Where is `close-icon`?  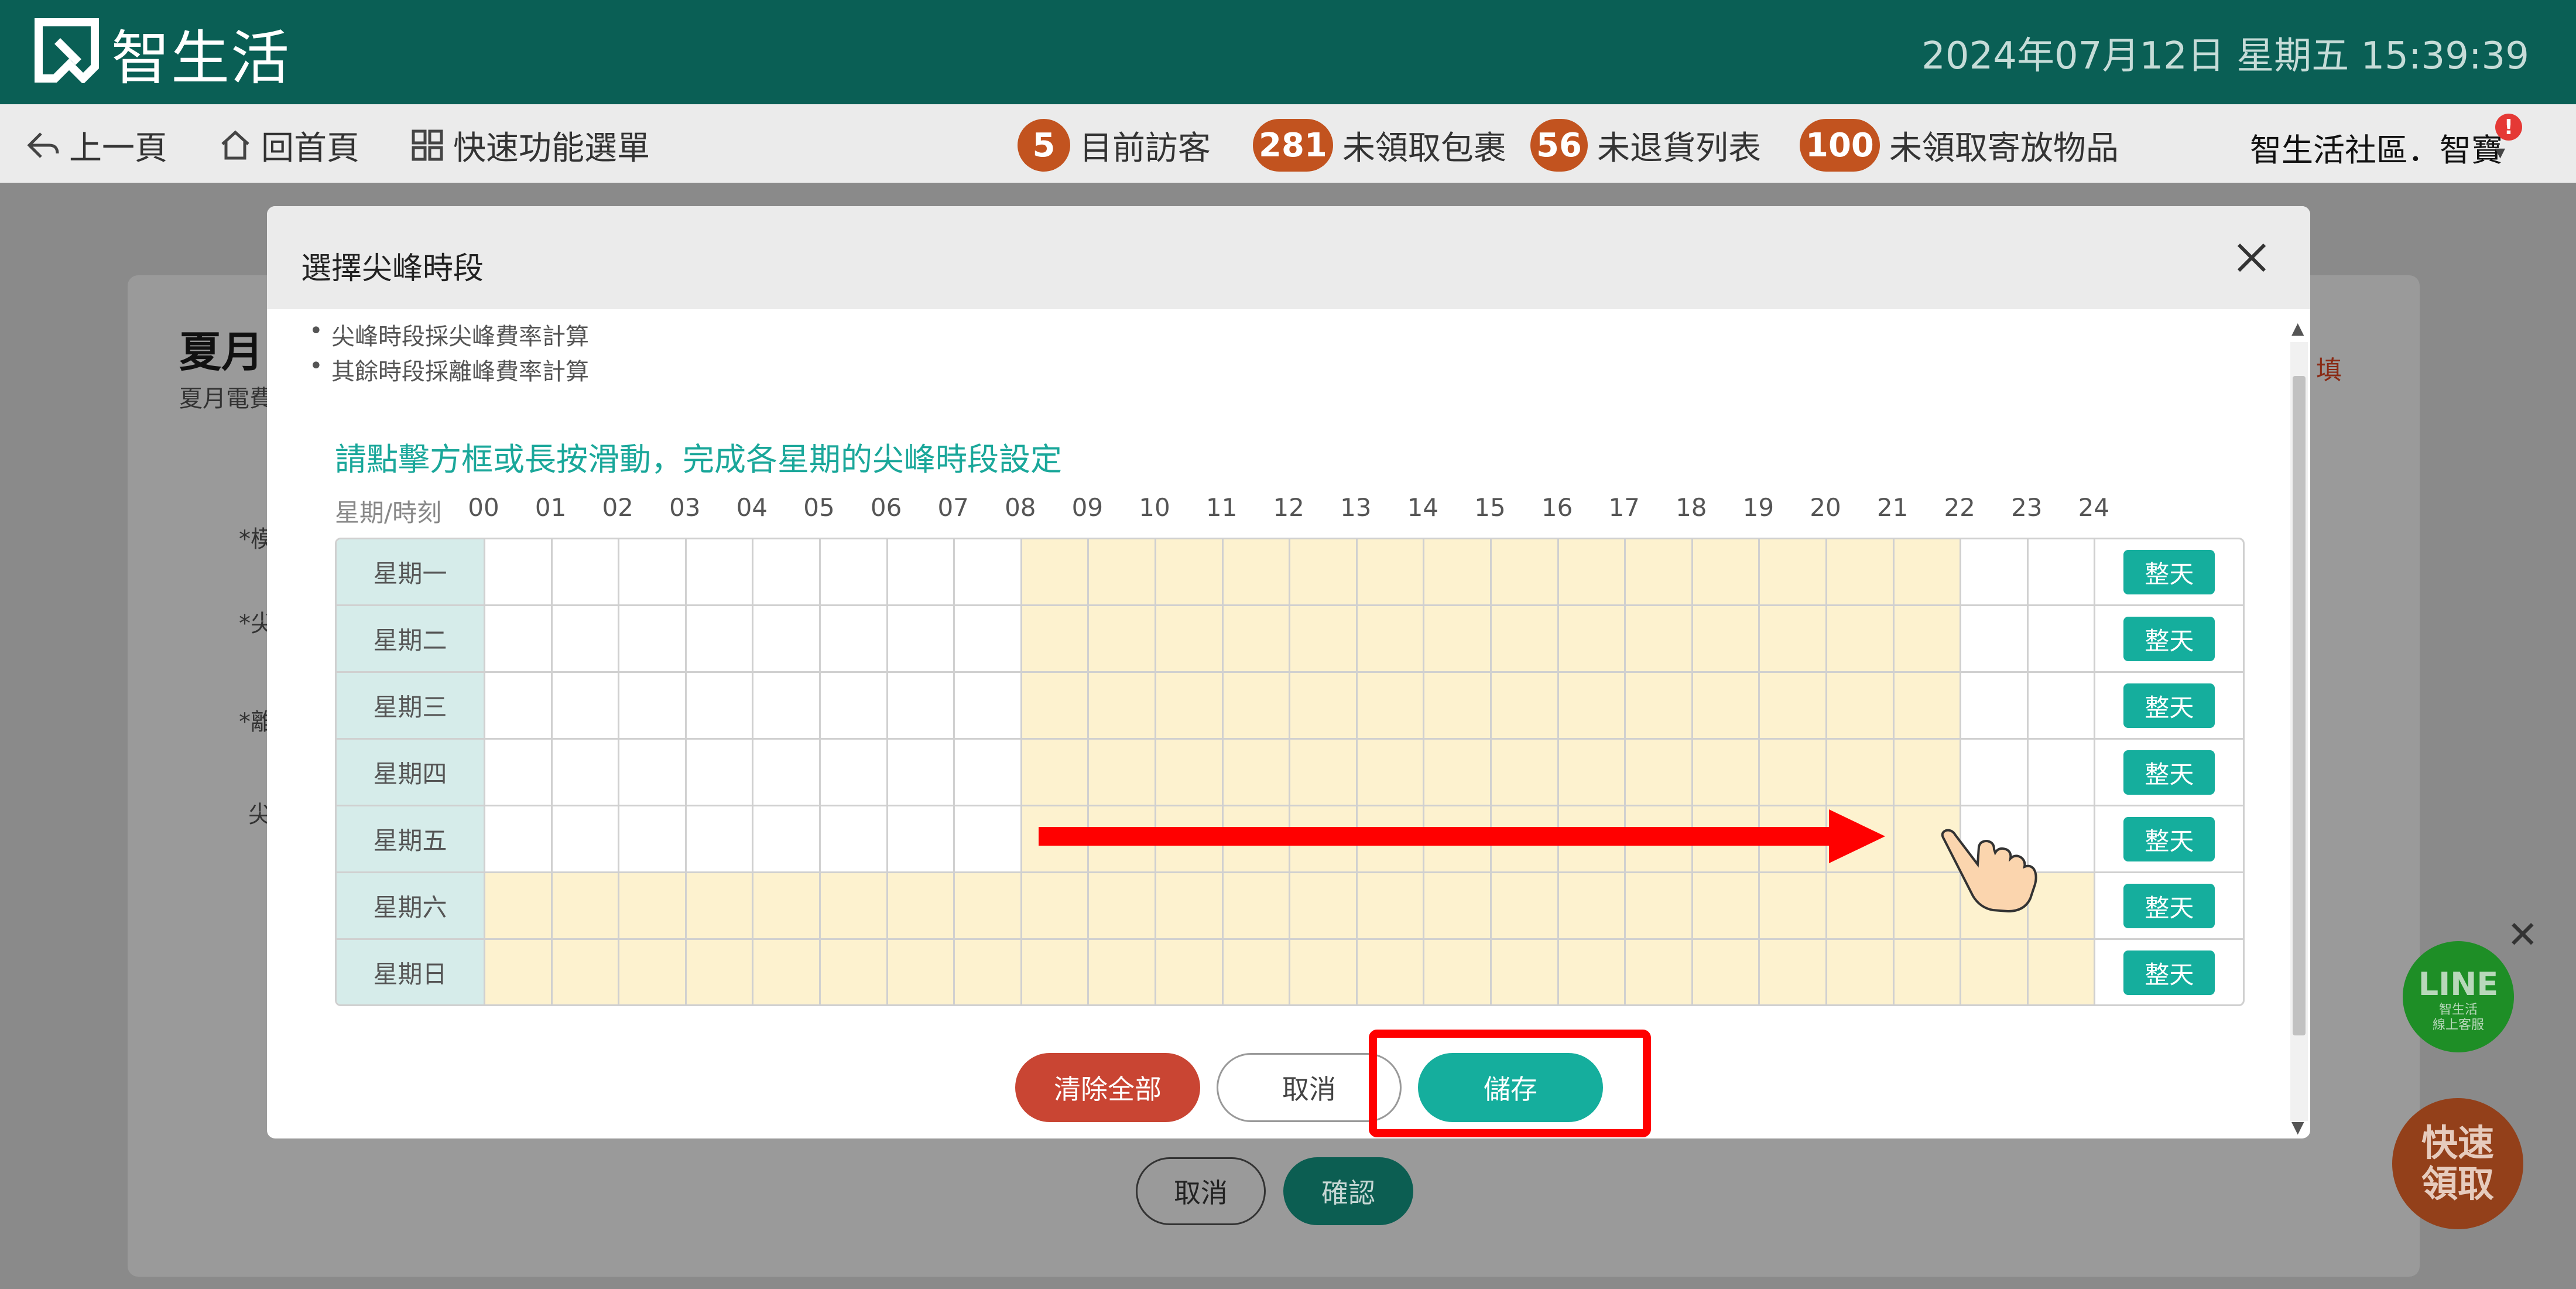
close-icon is located at coordinates (2251, 258).